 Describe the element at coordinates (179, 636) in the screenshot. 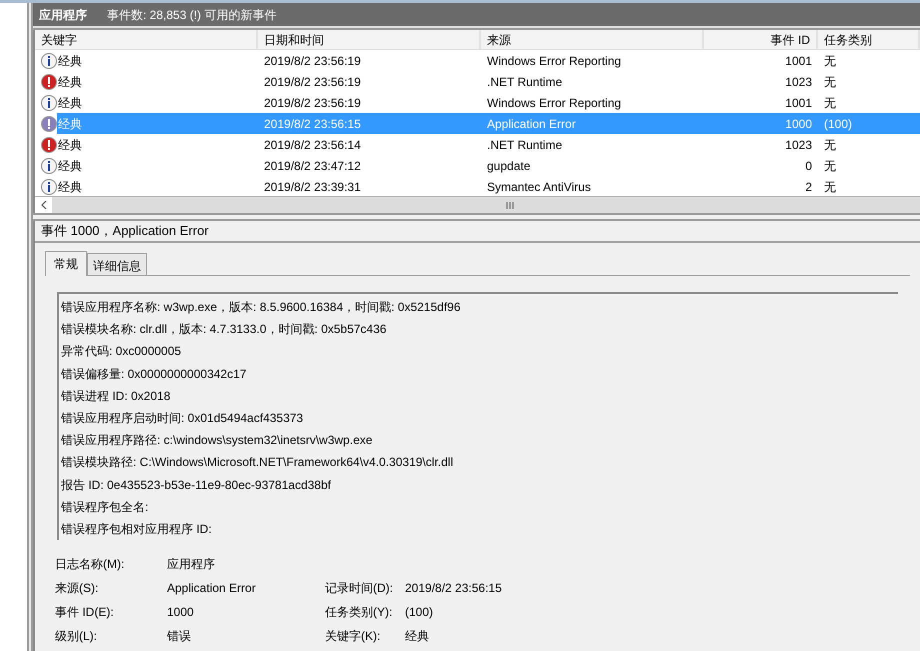

I see `field-value: 错误` at that location.